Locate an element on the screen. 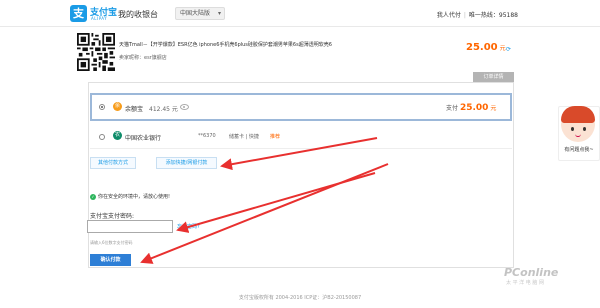  region-select: 中国大陆版 ▾ is located at coordinates (200, 13).